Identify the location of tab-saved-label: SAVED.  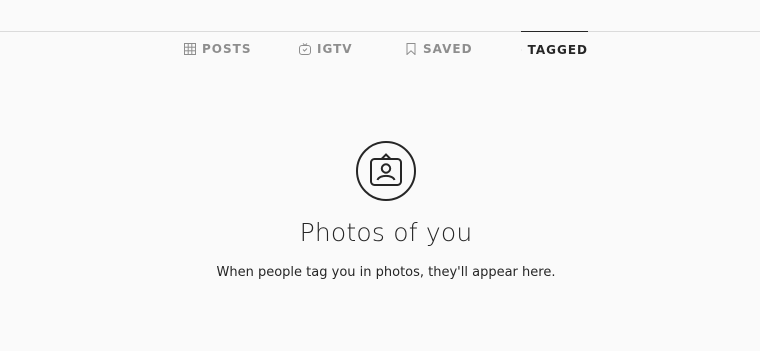
(448, 49).